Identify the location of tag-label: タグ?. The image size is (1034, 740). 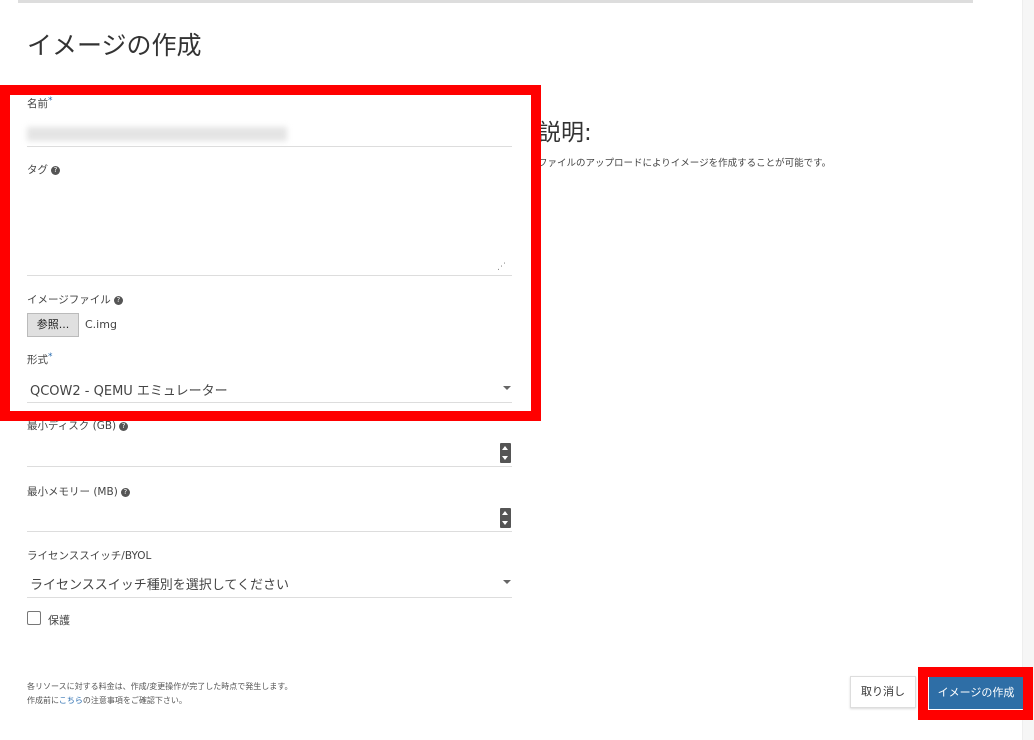
(43, 169).